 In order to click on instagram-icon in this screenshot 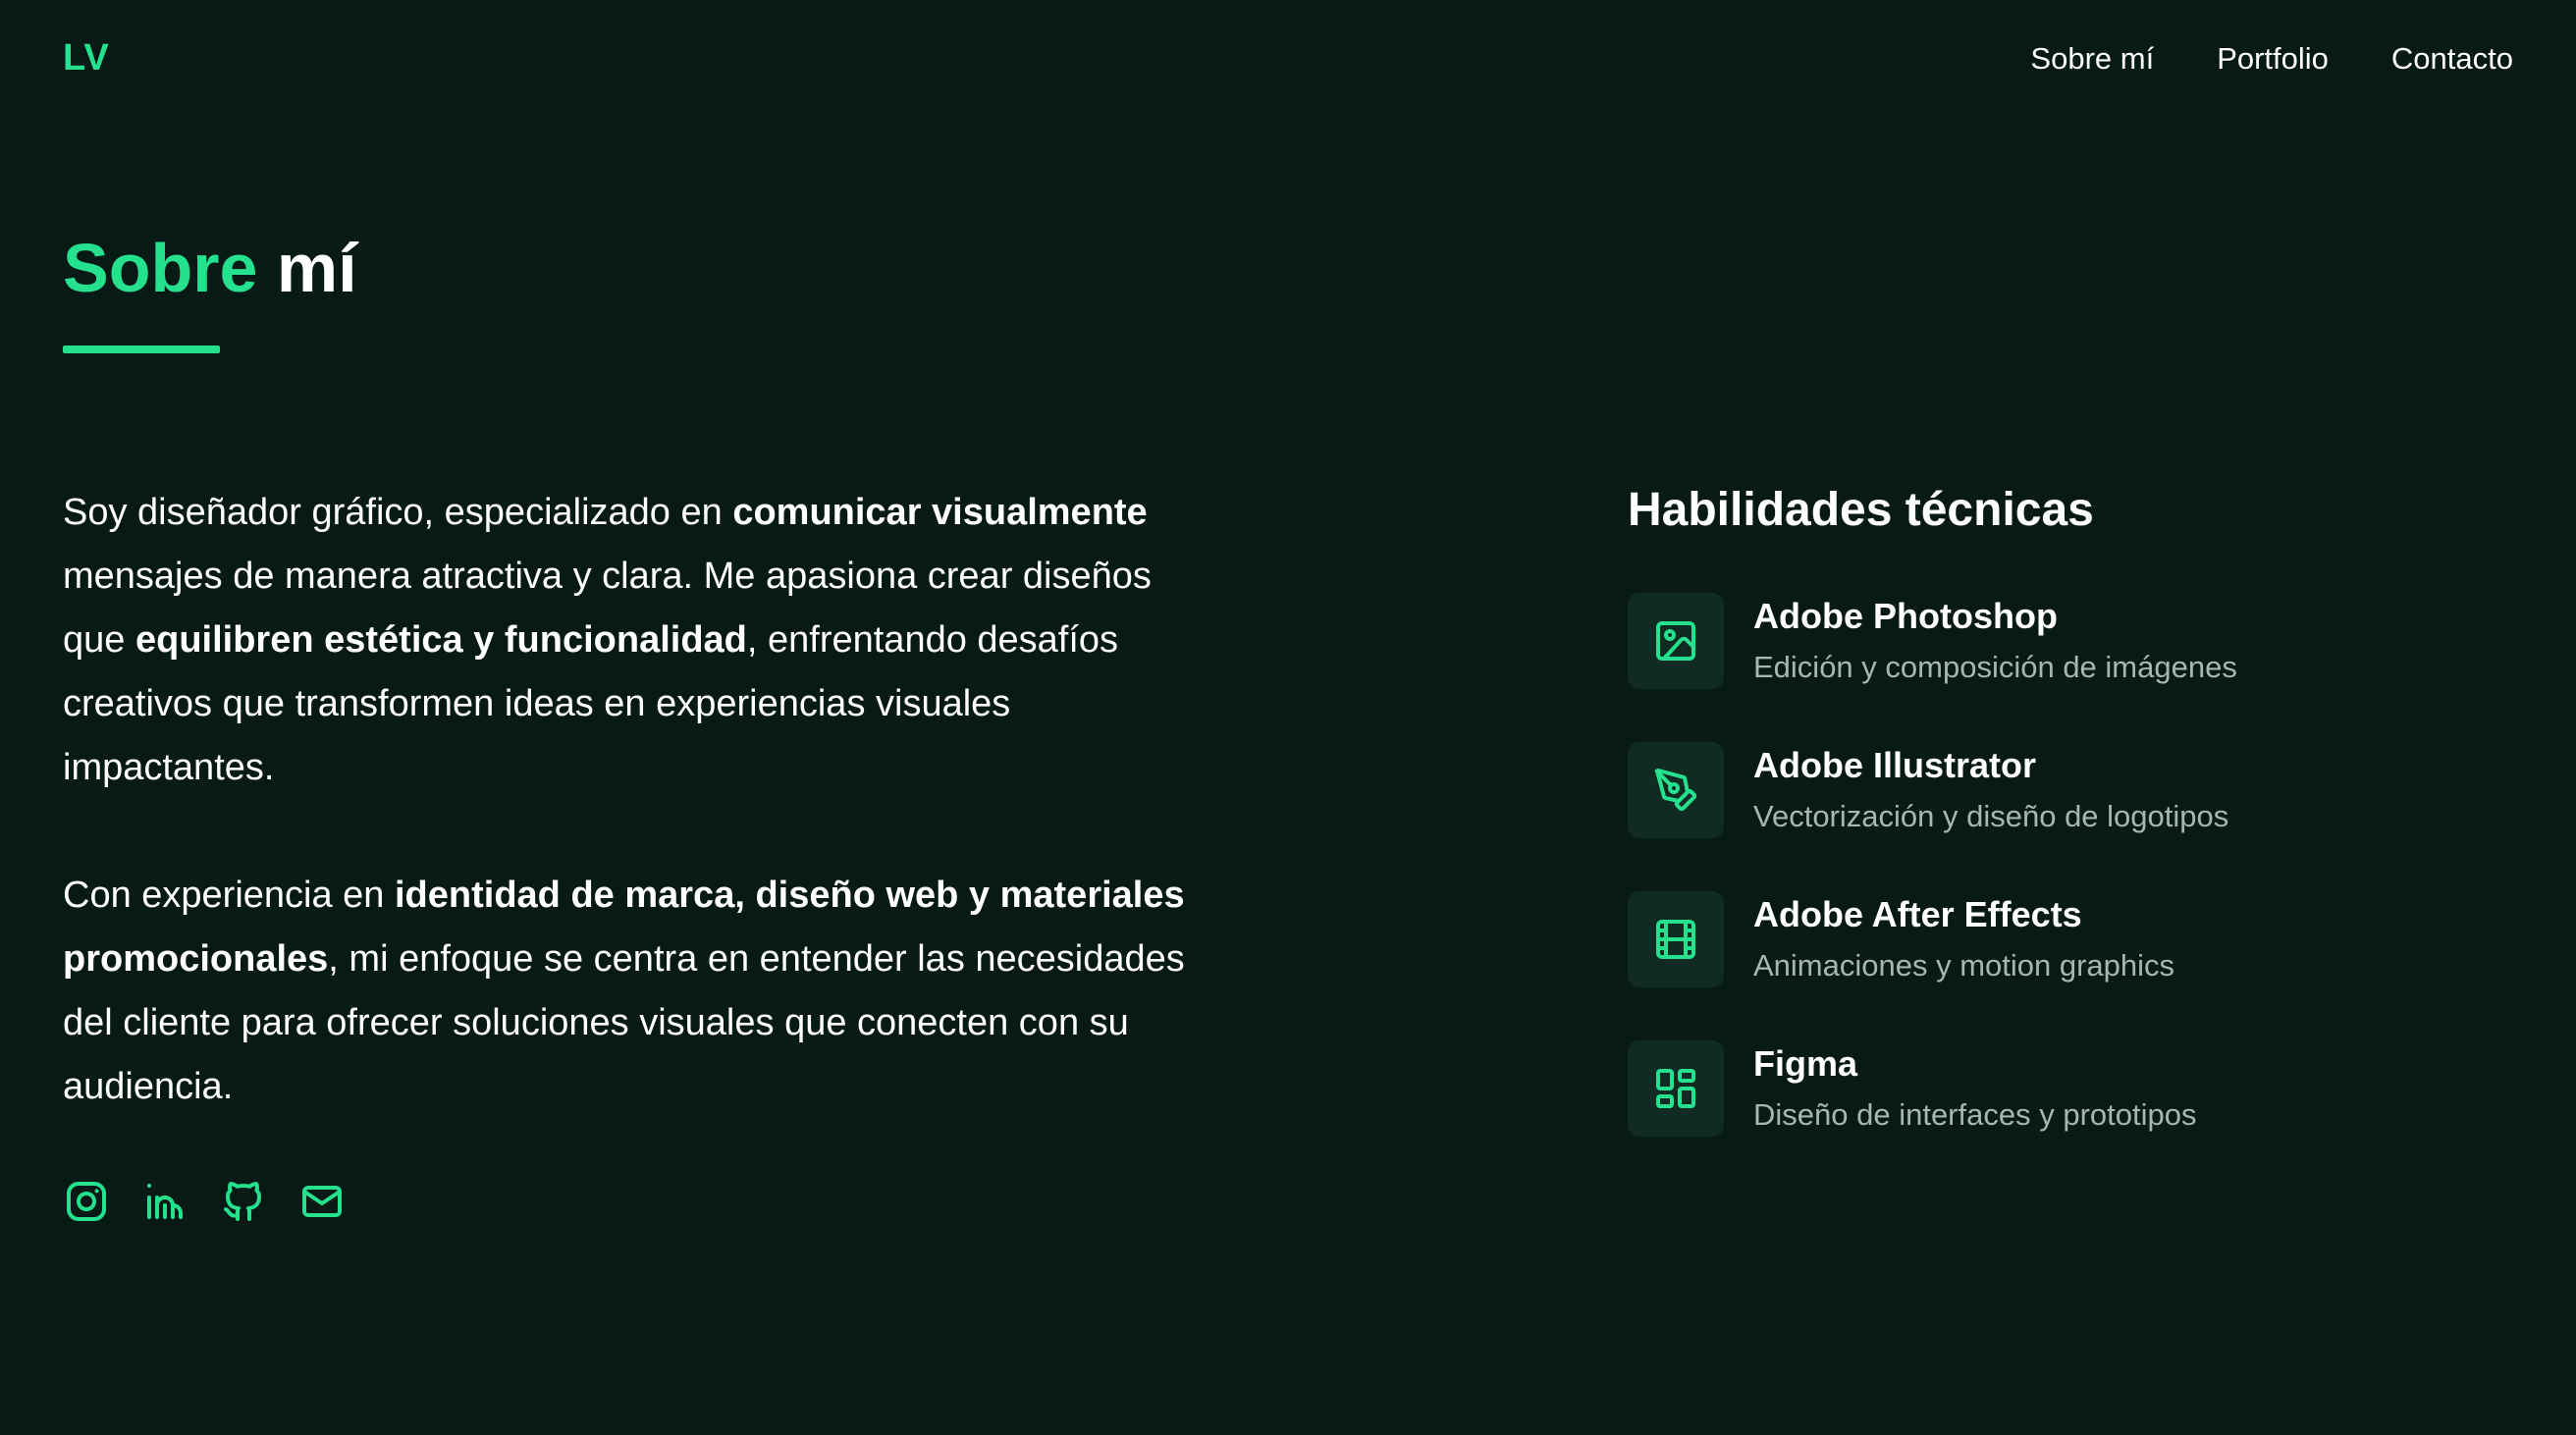, I will do `click(86, 1201)`.